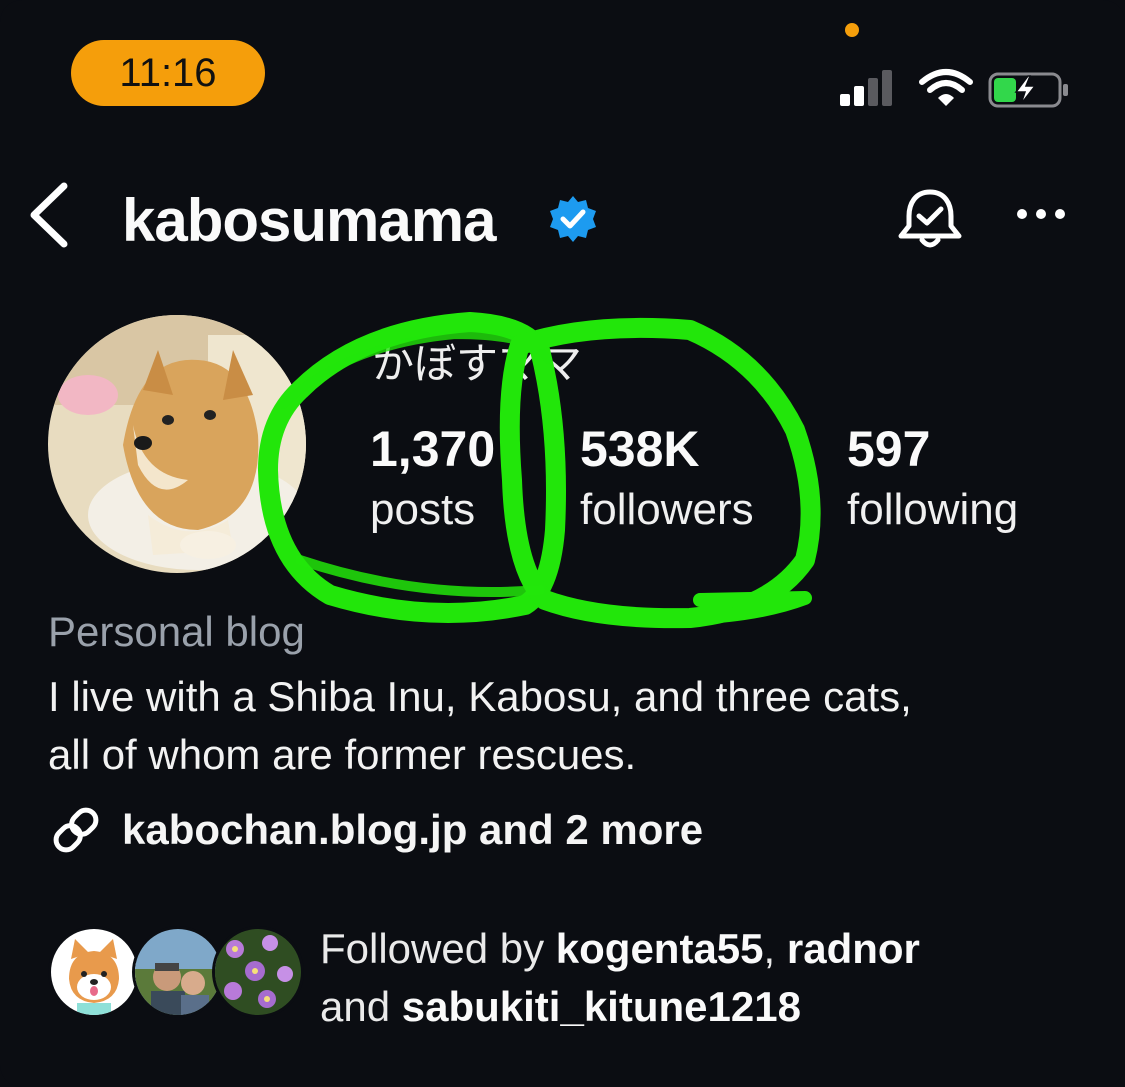  Describe the element at coordinates (423, 509) in the screenshot. I see `posts-label: posts` at that location.